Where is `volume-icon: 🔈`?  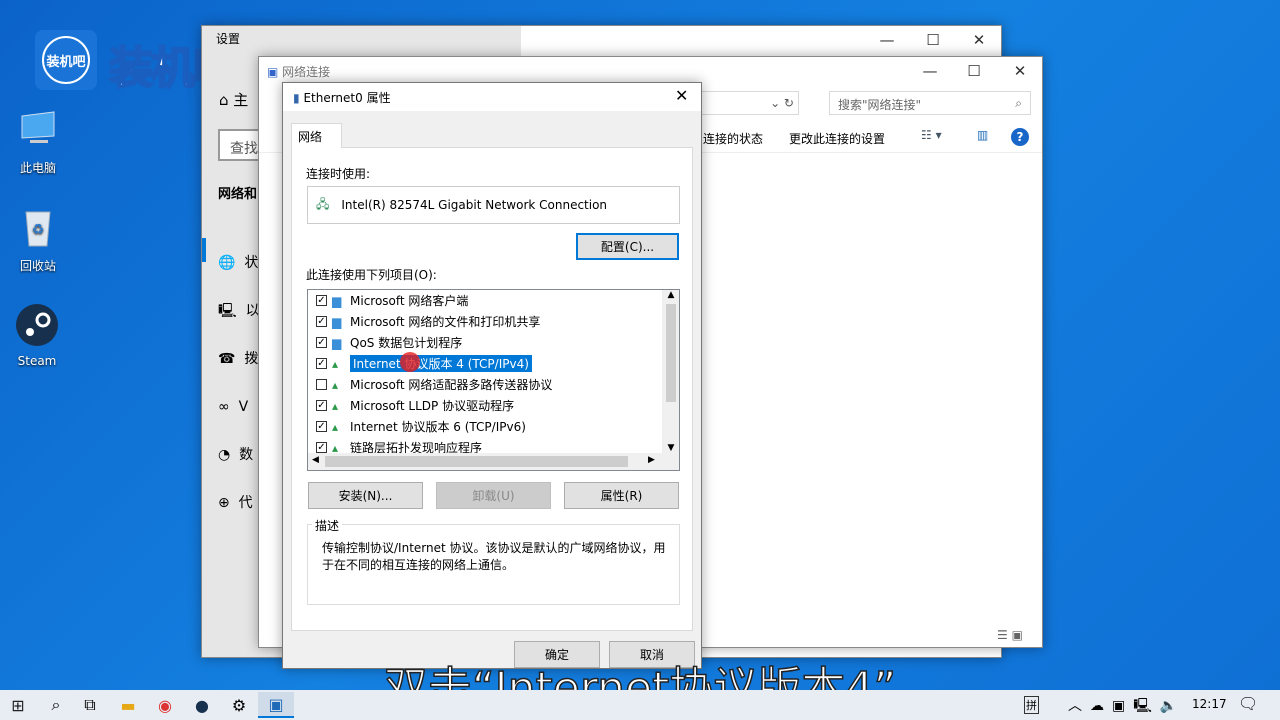
volume-icon: 🔈 is located at coordinates (1172, 706).